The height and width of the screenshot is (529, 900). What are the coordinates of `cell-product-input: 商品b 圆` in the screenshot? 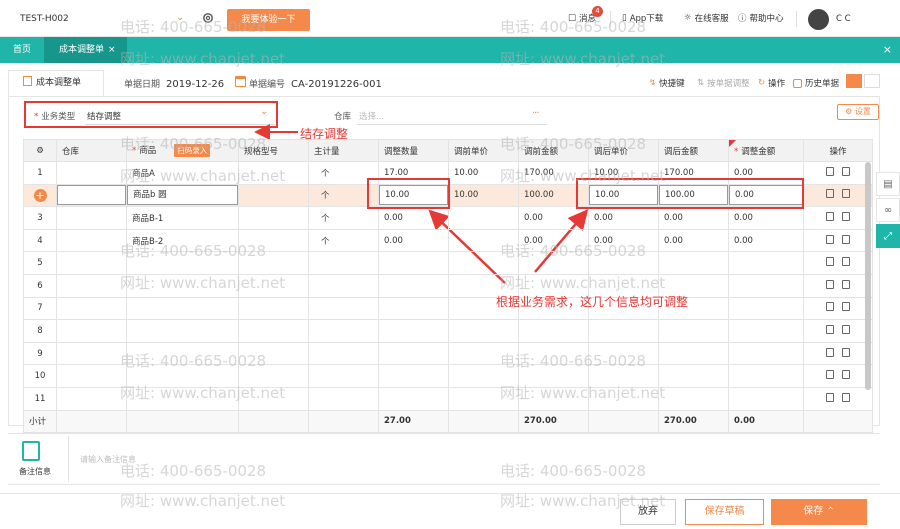 It's located at (182, 195).